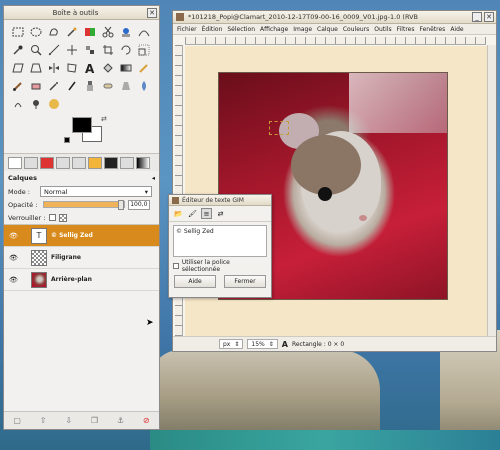 This screenshot has height=450, width=500. I want to click on duplicate-layer-icon: ❐, so click(94, 420).